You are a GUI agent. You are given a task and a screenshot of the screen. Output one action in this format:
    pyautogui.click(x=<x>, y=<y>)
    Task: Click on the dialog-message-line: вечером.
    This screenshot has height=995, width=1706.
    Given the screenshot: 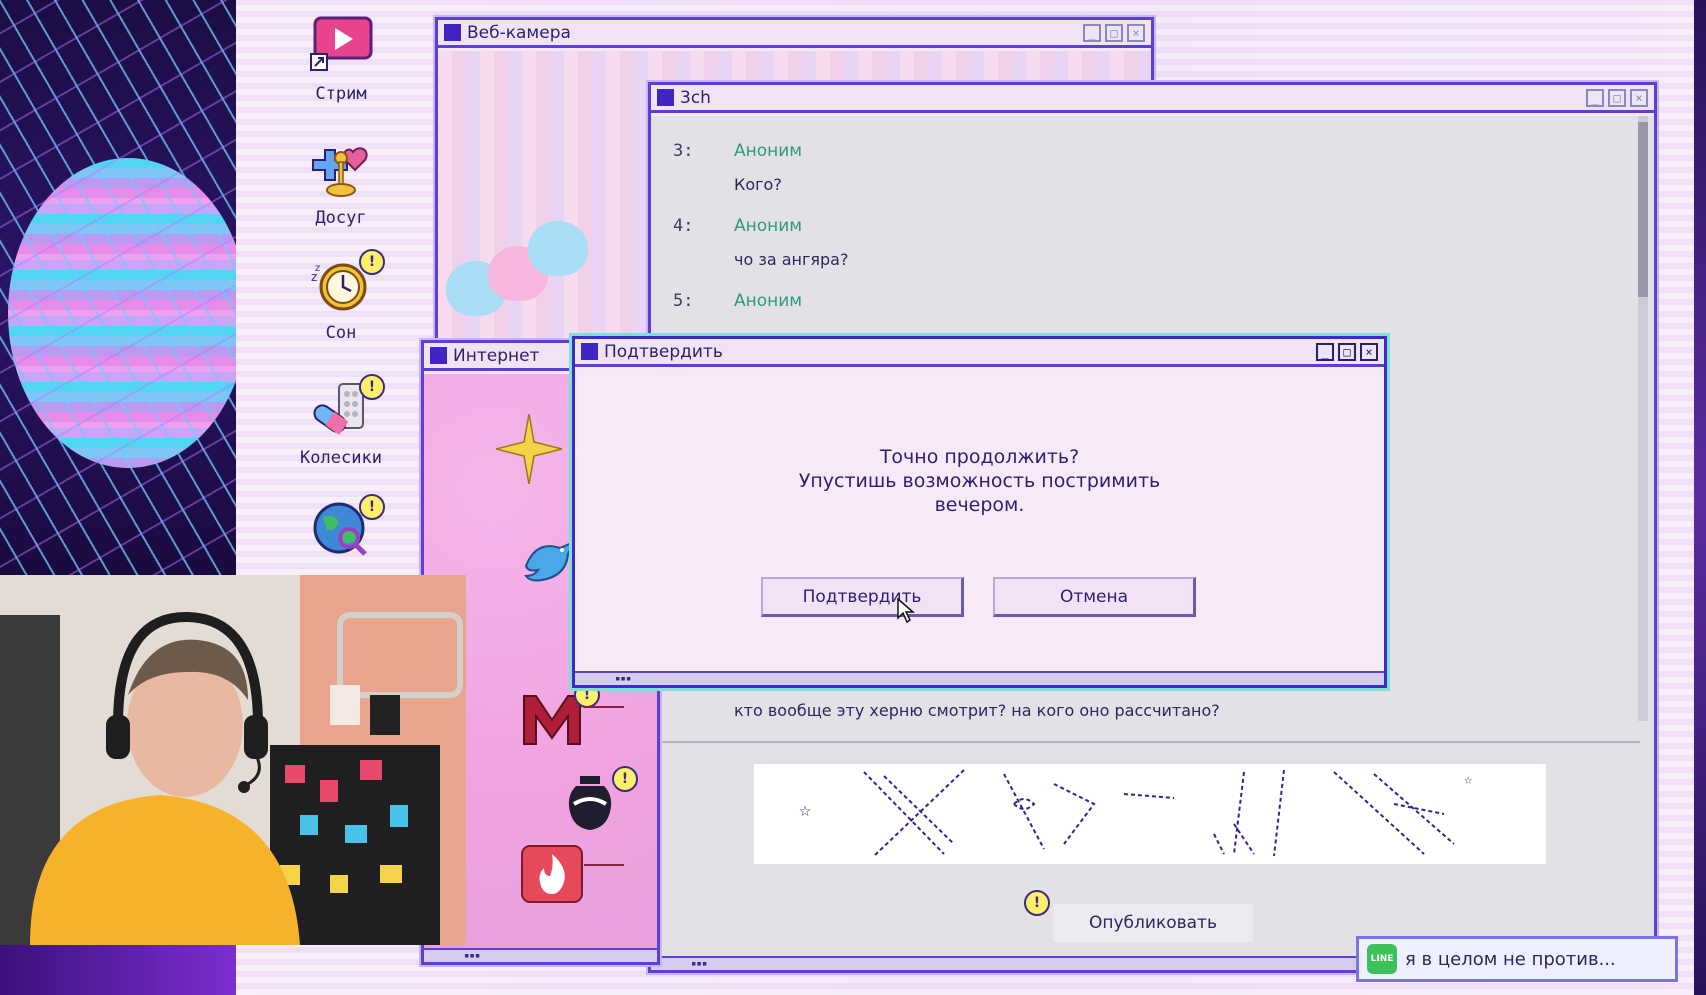 What is the action you would take?
    pyautogui.click(x=979, y=505)
    